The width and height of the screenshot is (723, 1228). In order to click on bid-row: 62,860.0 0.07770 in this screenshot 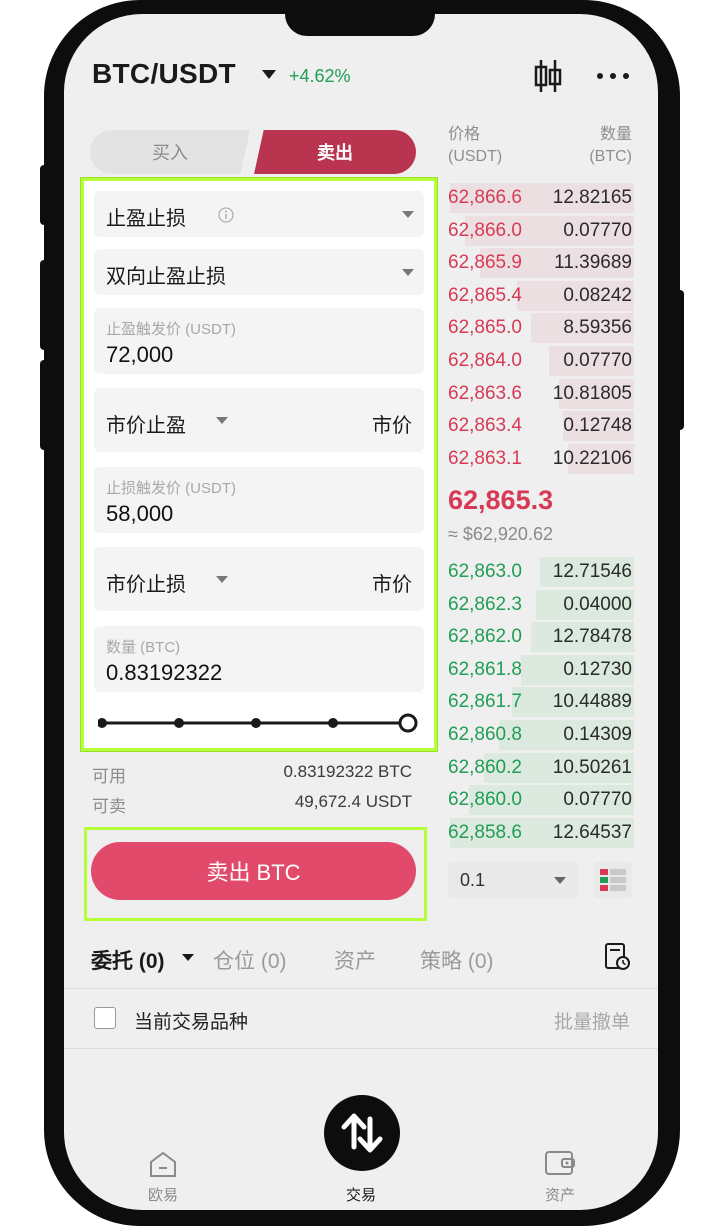, I will do `click(540, 800)`.